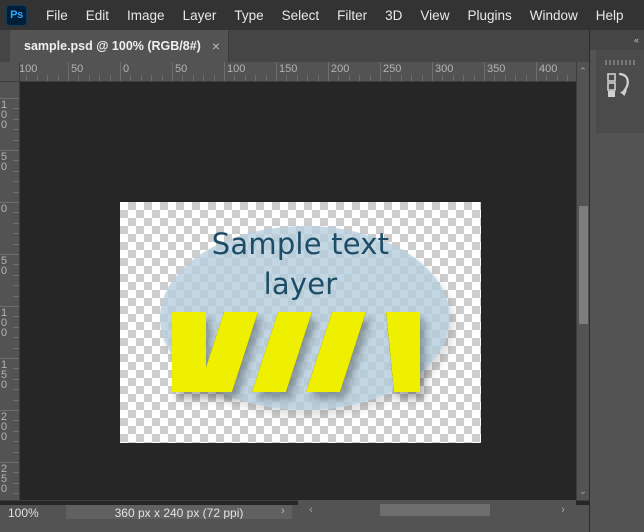  What do you see at coordinates (554, 15) in the screenshot?
I see `menu-item-window: Window` at bounding box center [554, 15].